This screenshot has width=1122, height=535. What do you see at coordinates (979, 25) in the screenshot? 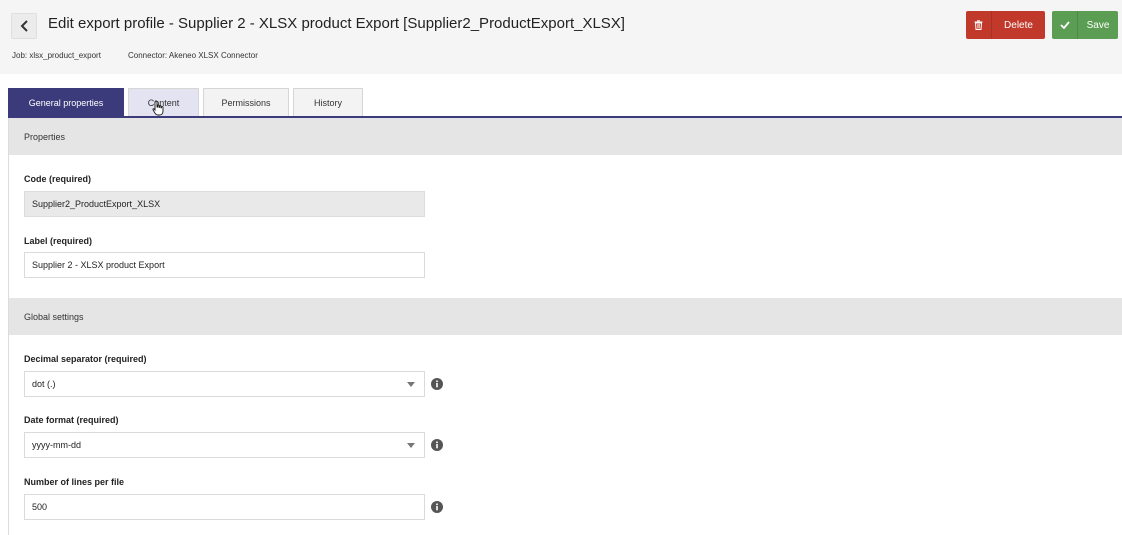
I see `trash-icon` at bounding box center [979, 25].